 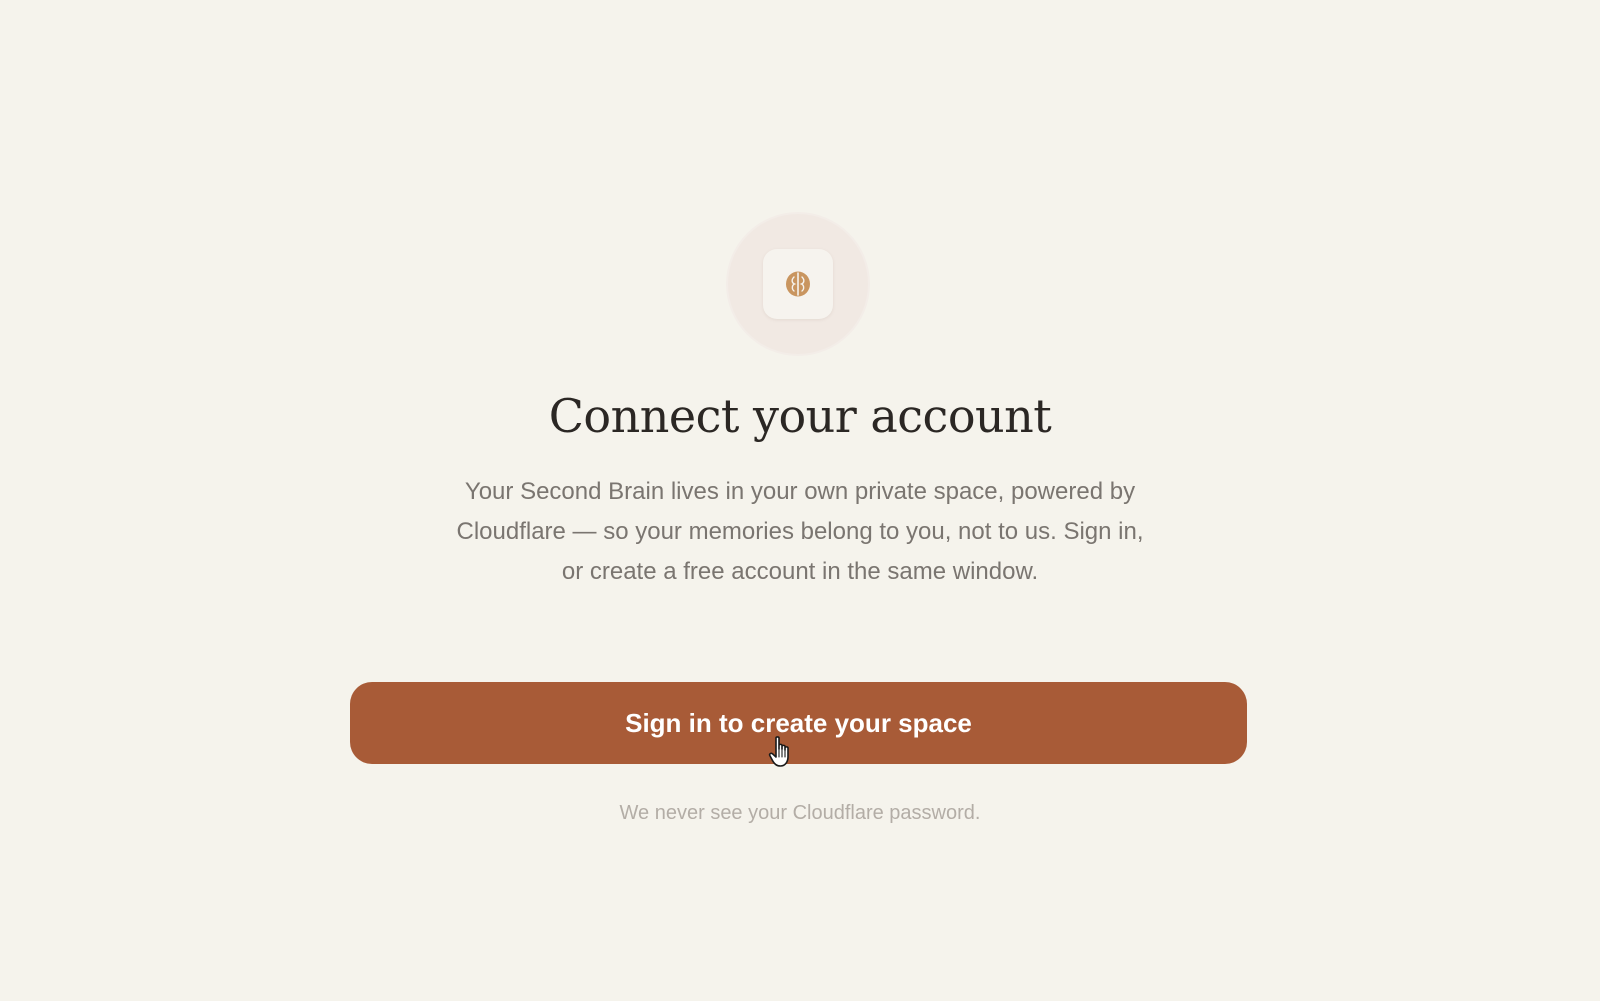 What do you see at coordinates (800, 416) in the screenshot?
I see `page-title: Connect your account` at bounding box center [800, 416].